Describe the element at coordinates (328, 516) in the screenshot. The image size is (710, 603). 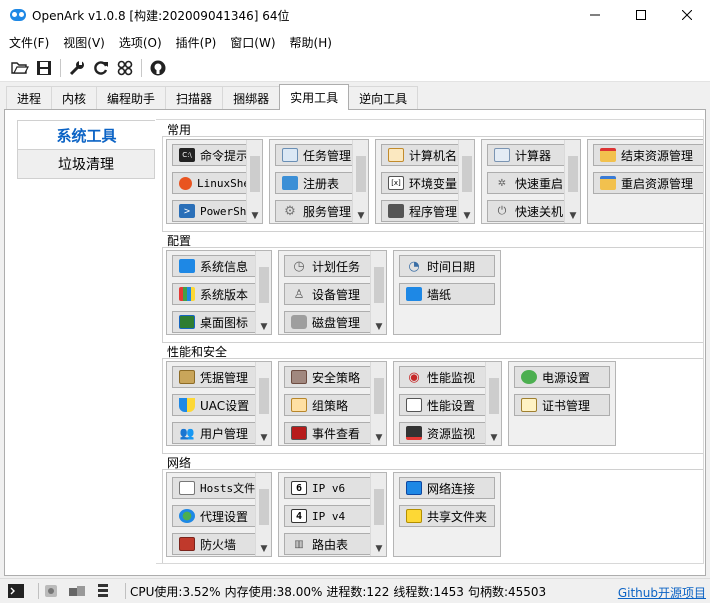
I see `ipv4-button: 4 IP v4` at that location.